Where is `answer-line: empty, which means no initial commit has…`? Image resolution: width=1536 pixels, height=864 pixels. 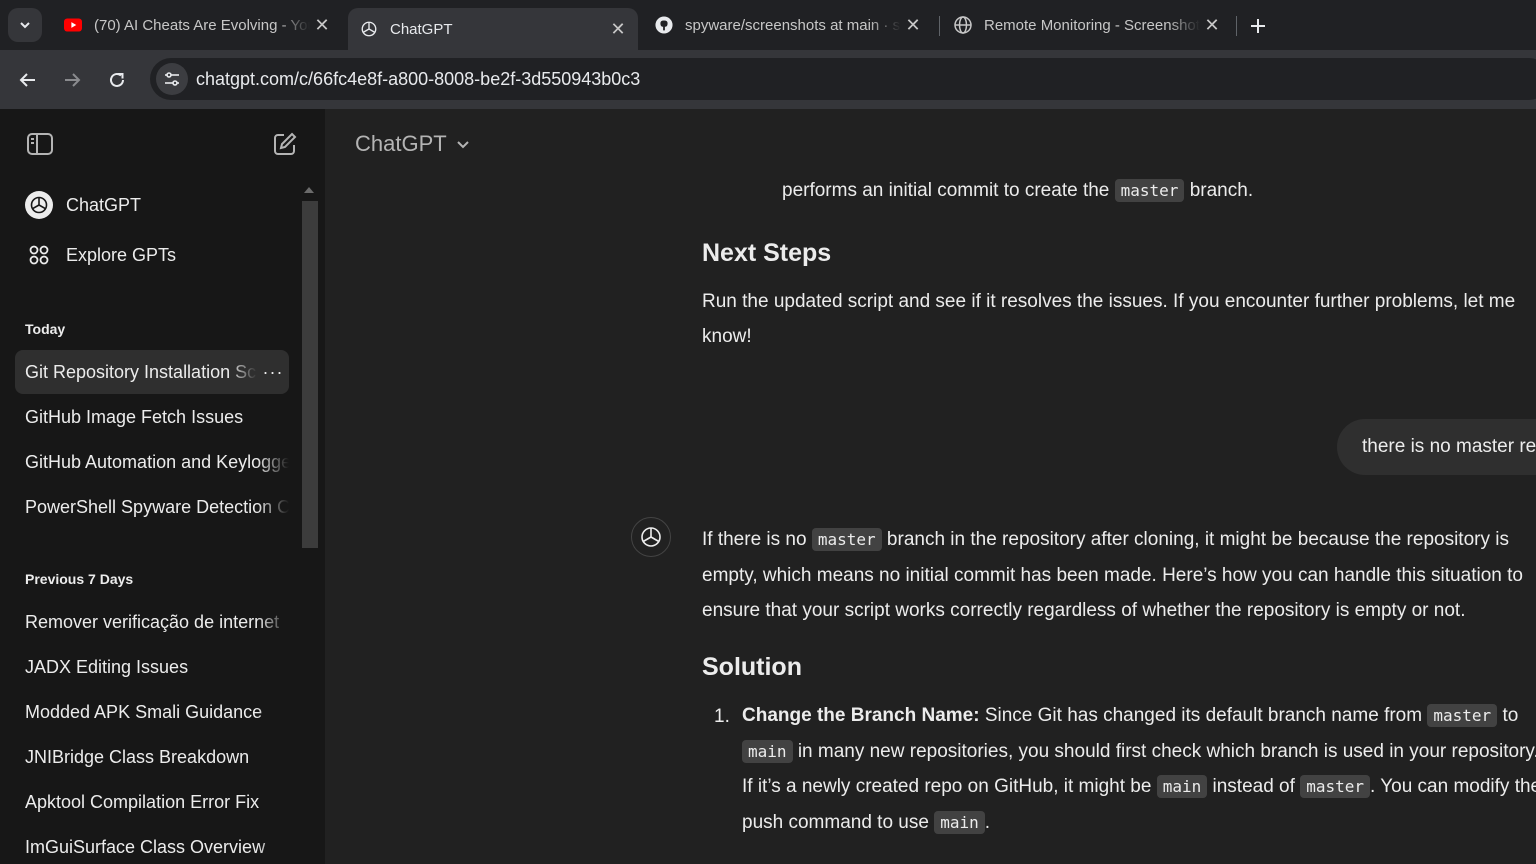 answer-line: empty, which means no initial commit has… is located at coordinates (1112, 575).